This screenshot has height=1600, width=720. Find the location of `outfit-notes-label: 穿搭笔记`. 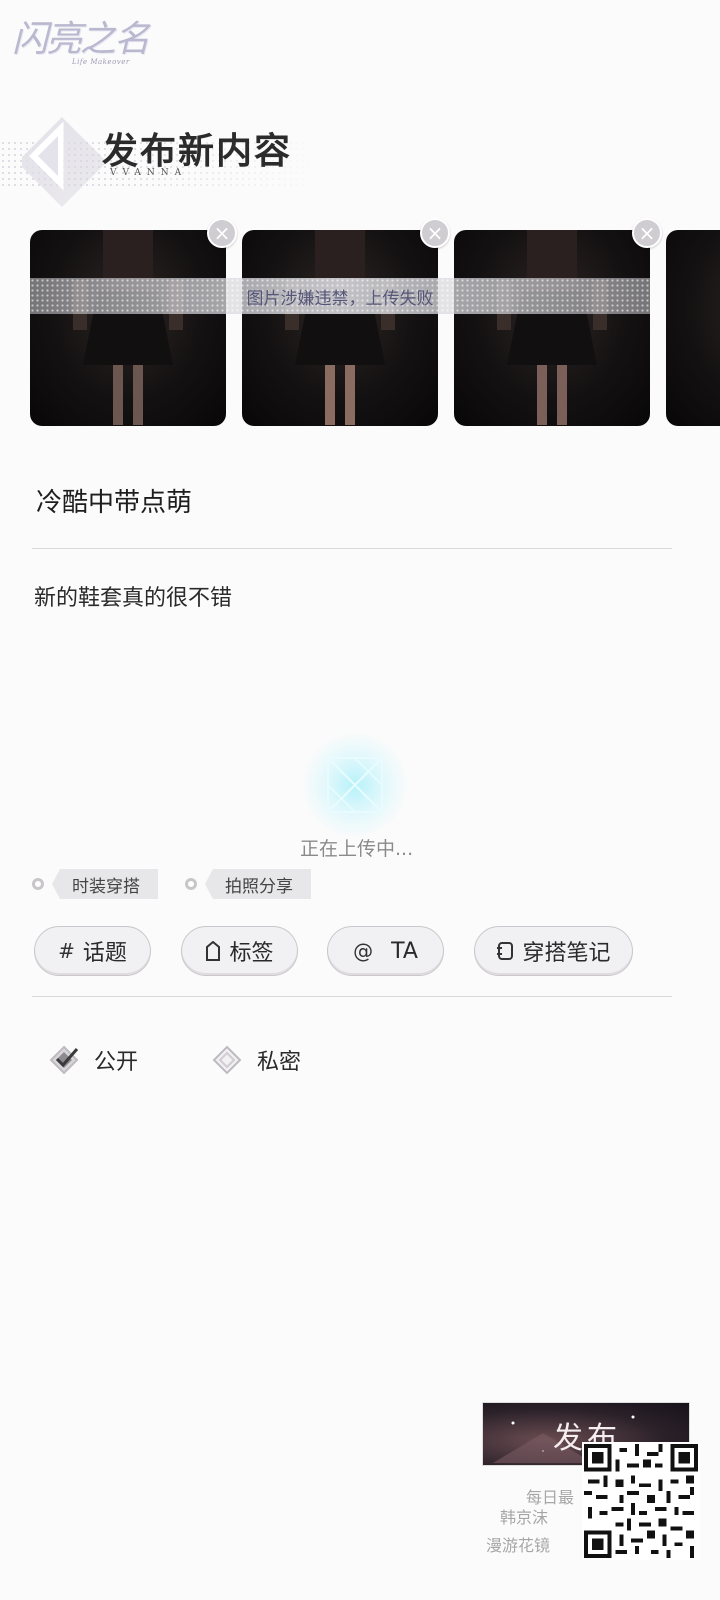

outfit-notes-label: 穿搭笔记 is located at coordinates (566, 953).